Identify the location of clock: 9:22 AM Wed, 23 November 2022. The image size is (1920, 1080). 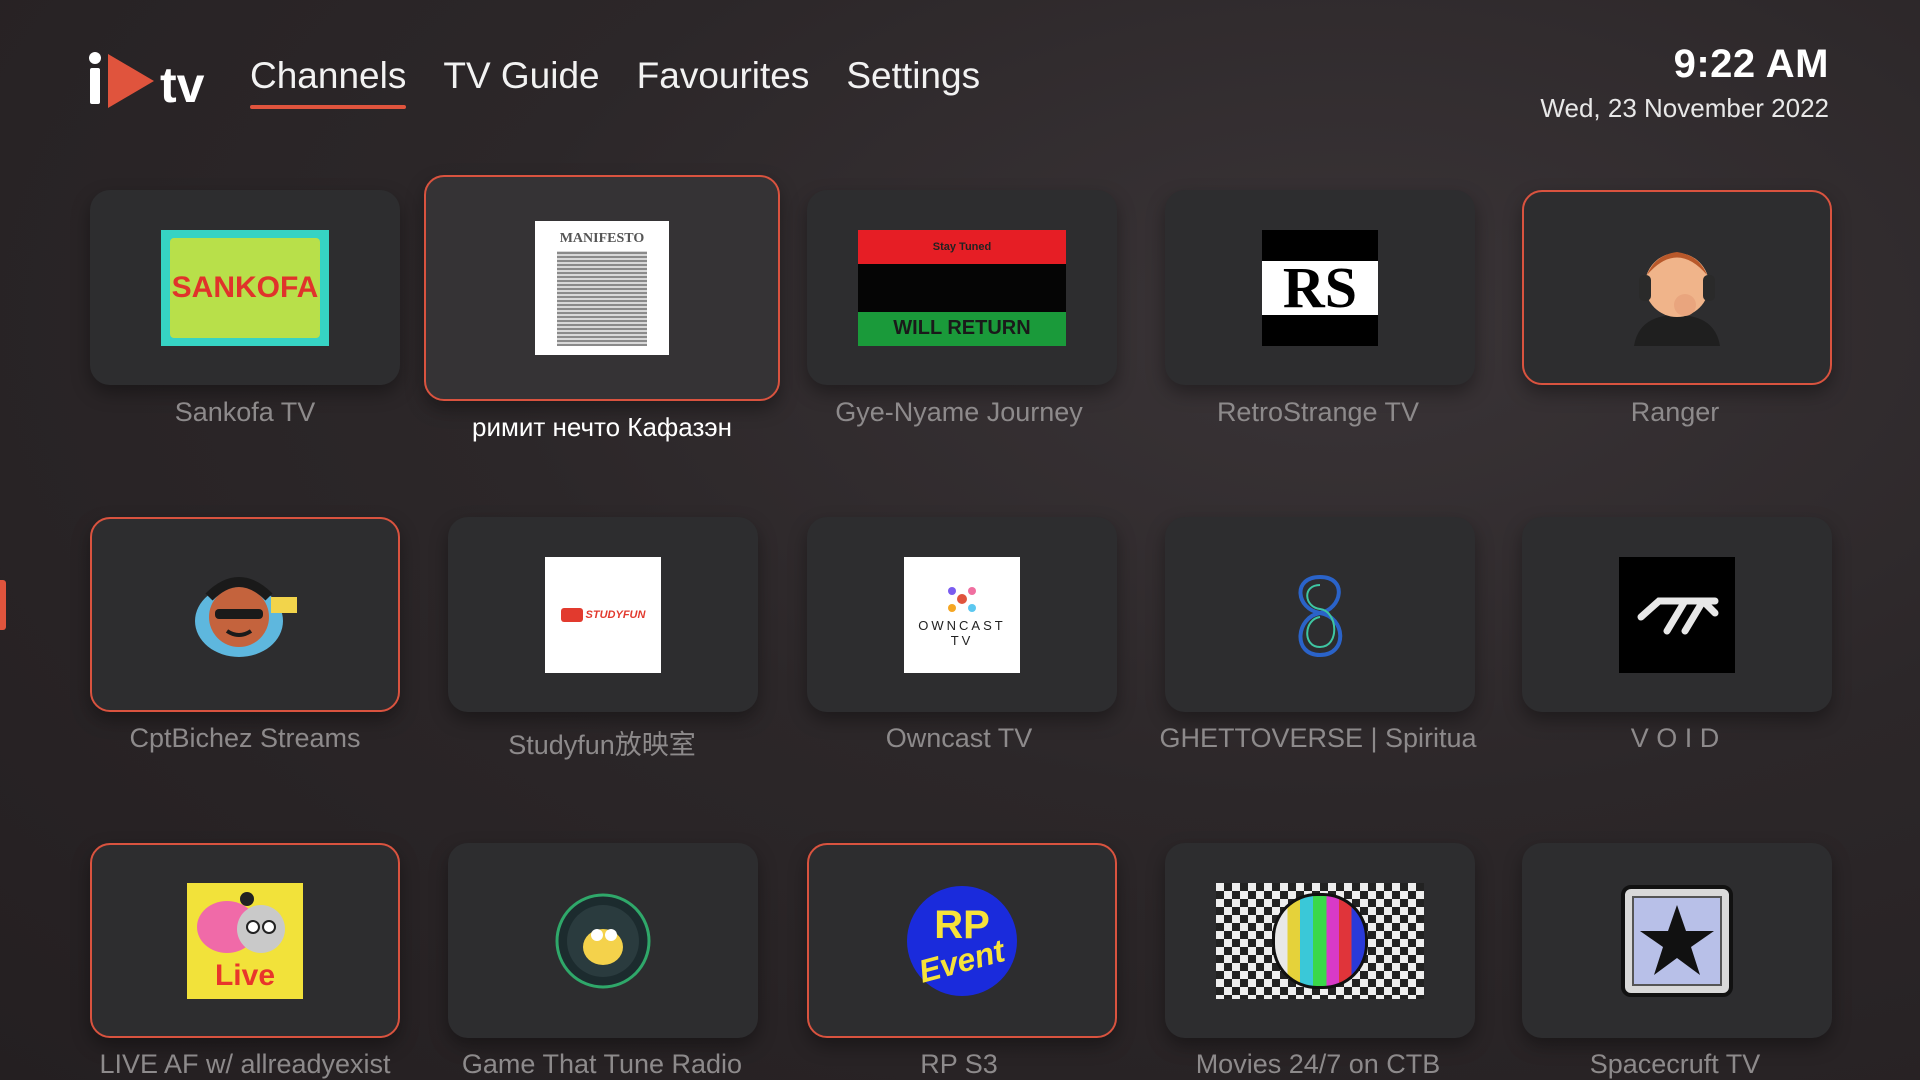
(1684, 83).